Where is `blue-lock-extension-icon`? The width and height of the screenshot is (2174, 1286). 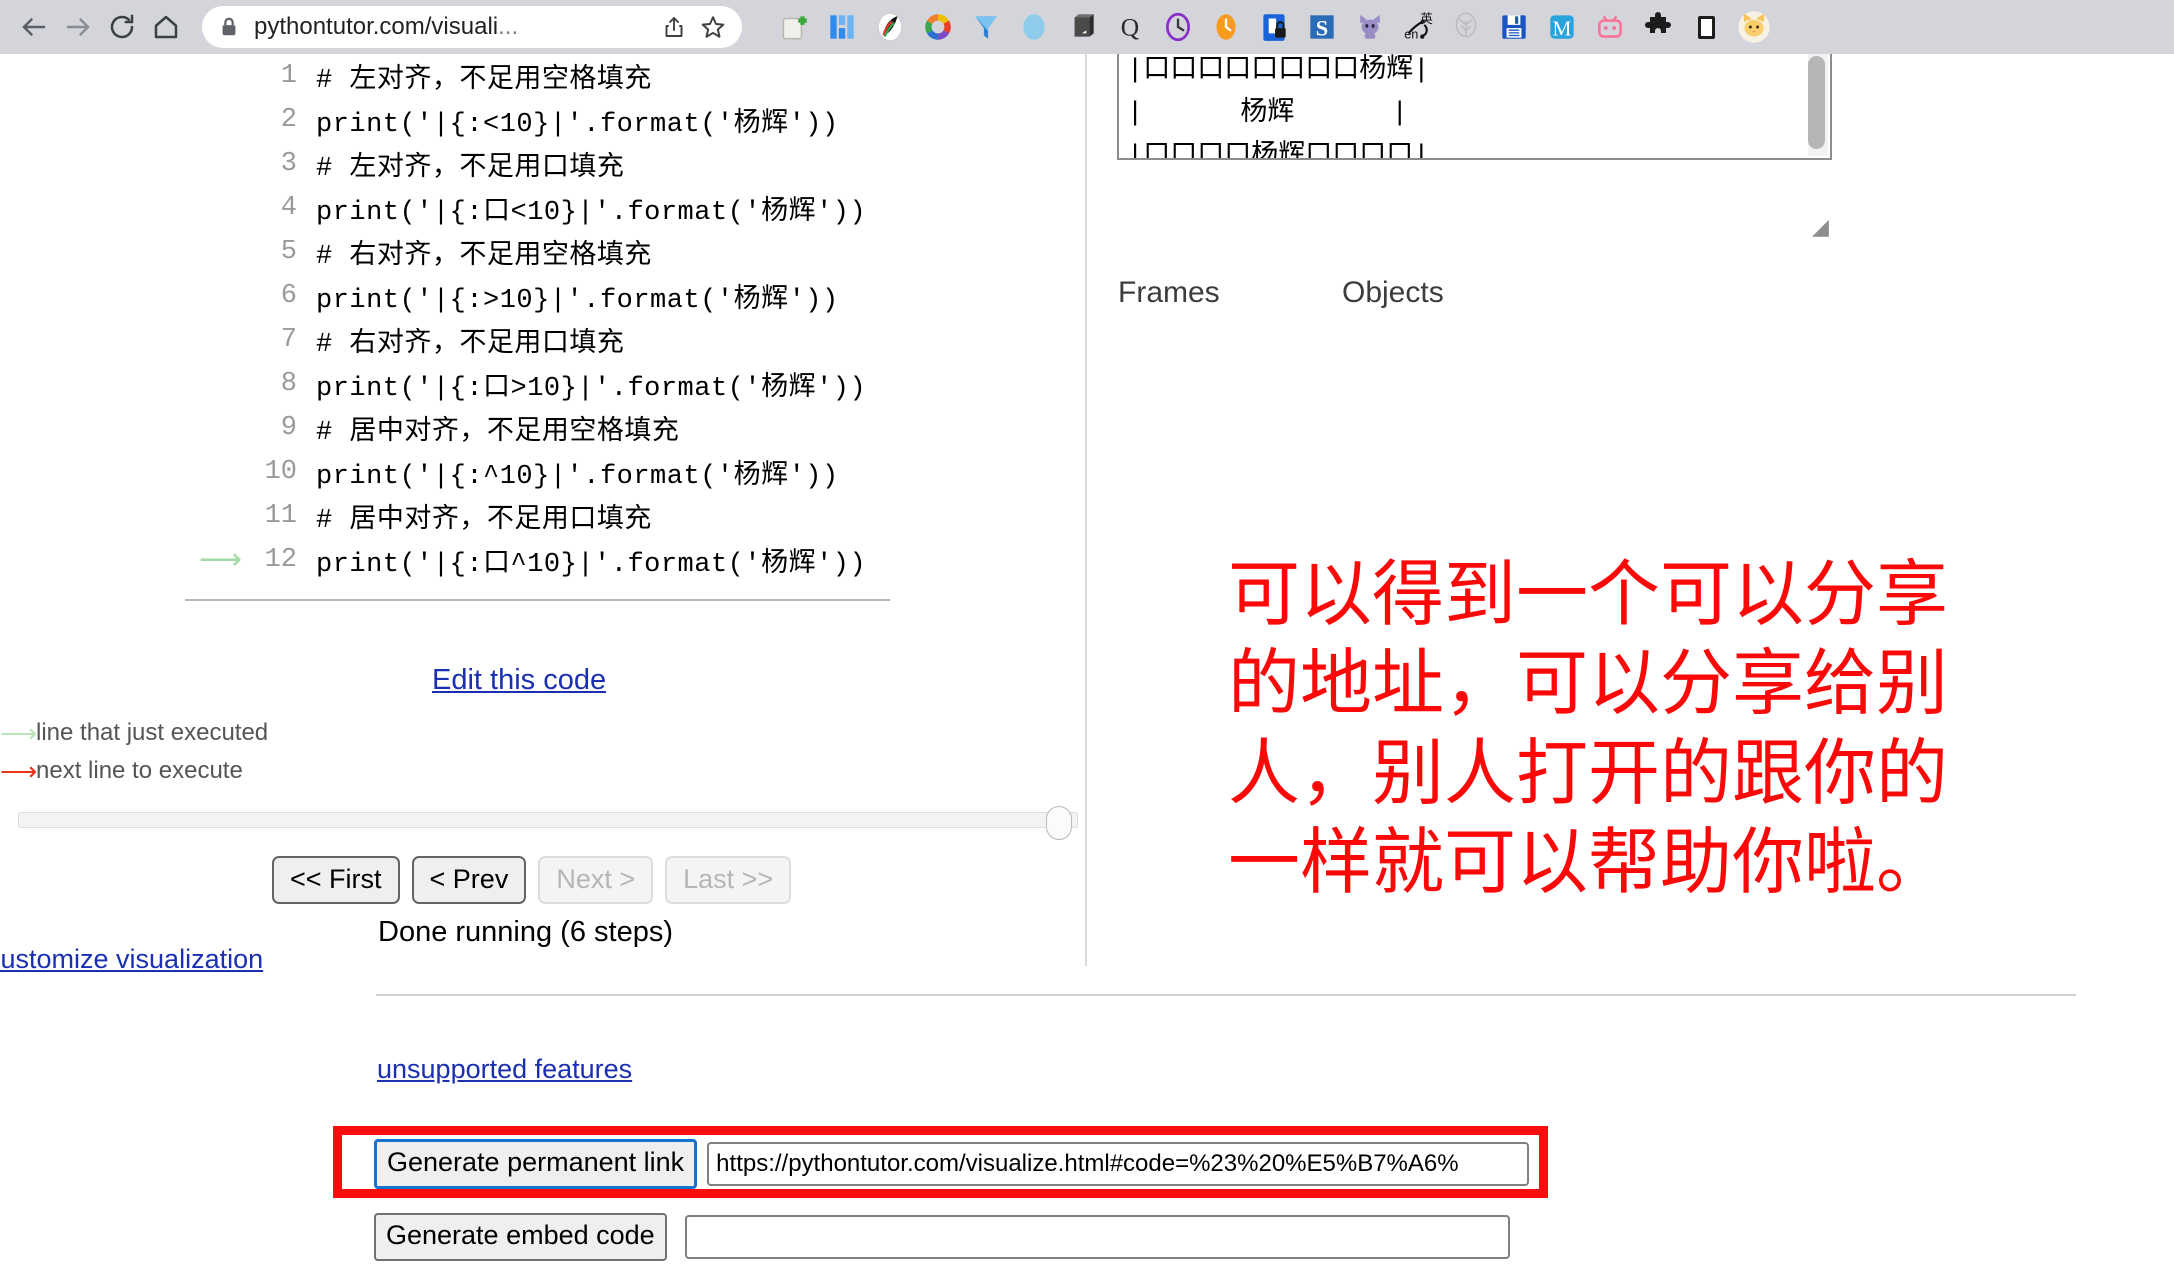
blue-lock-extension-icon is located at coordinates (1274, 27).